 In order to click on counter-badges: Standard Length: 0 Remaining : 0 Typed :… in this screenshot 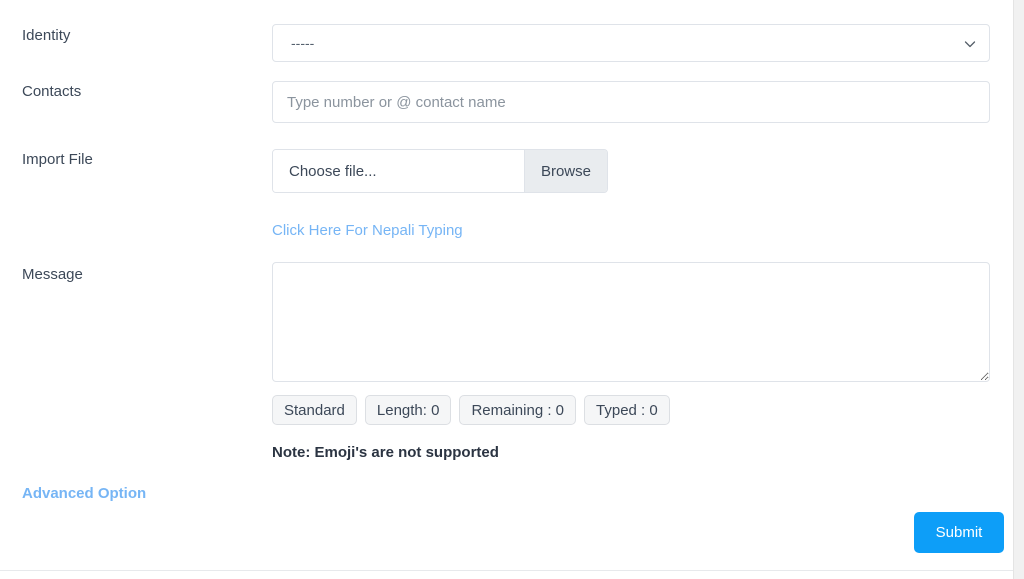, I will do `click(631, 410)`.